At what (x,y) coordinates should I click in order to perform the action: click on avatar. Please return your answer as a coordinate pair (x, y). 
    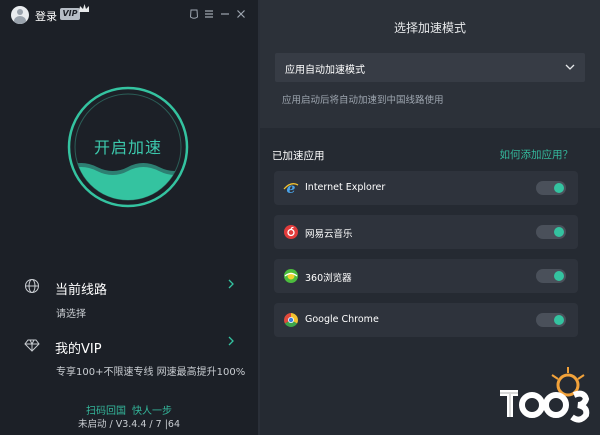
    Looking at the image, I should click on (20, 15).